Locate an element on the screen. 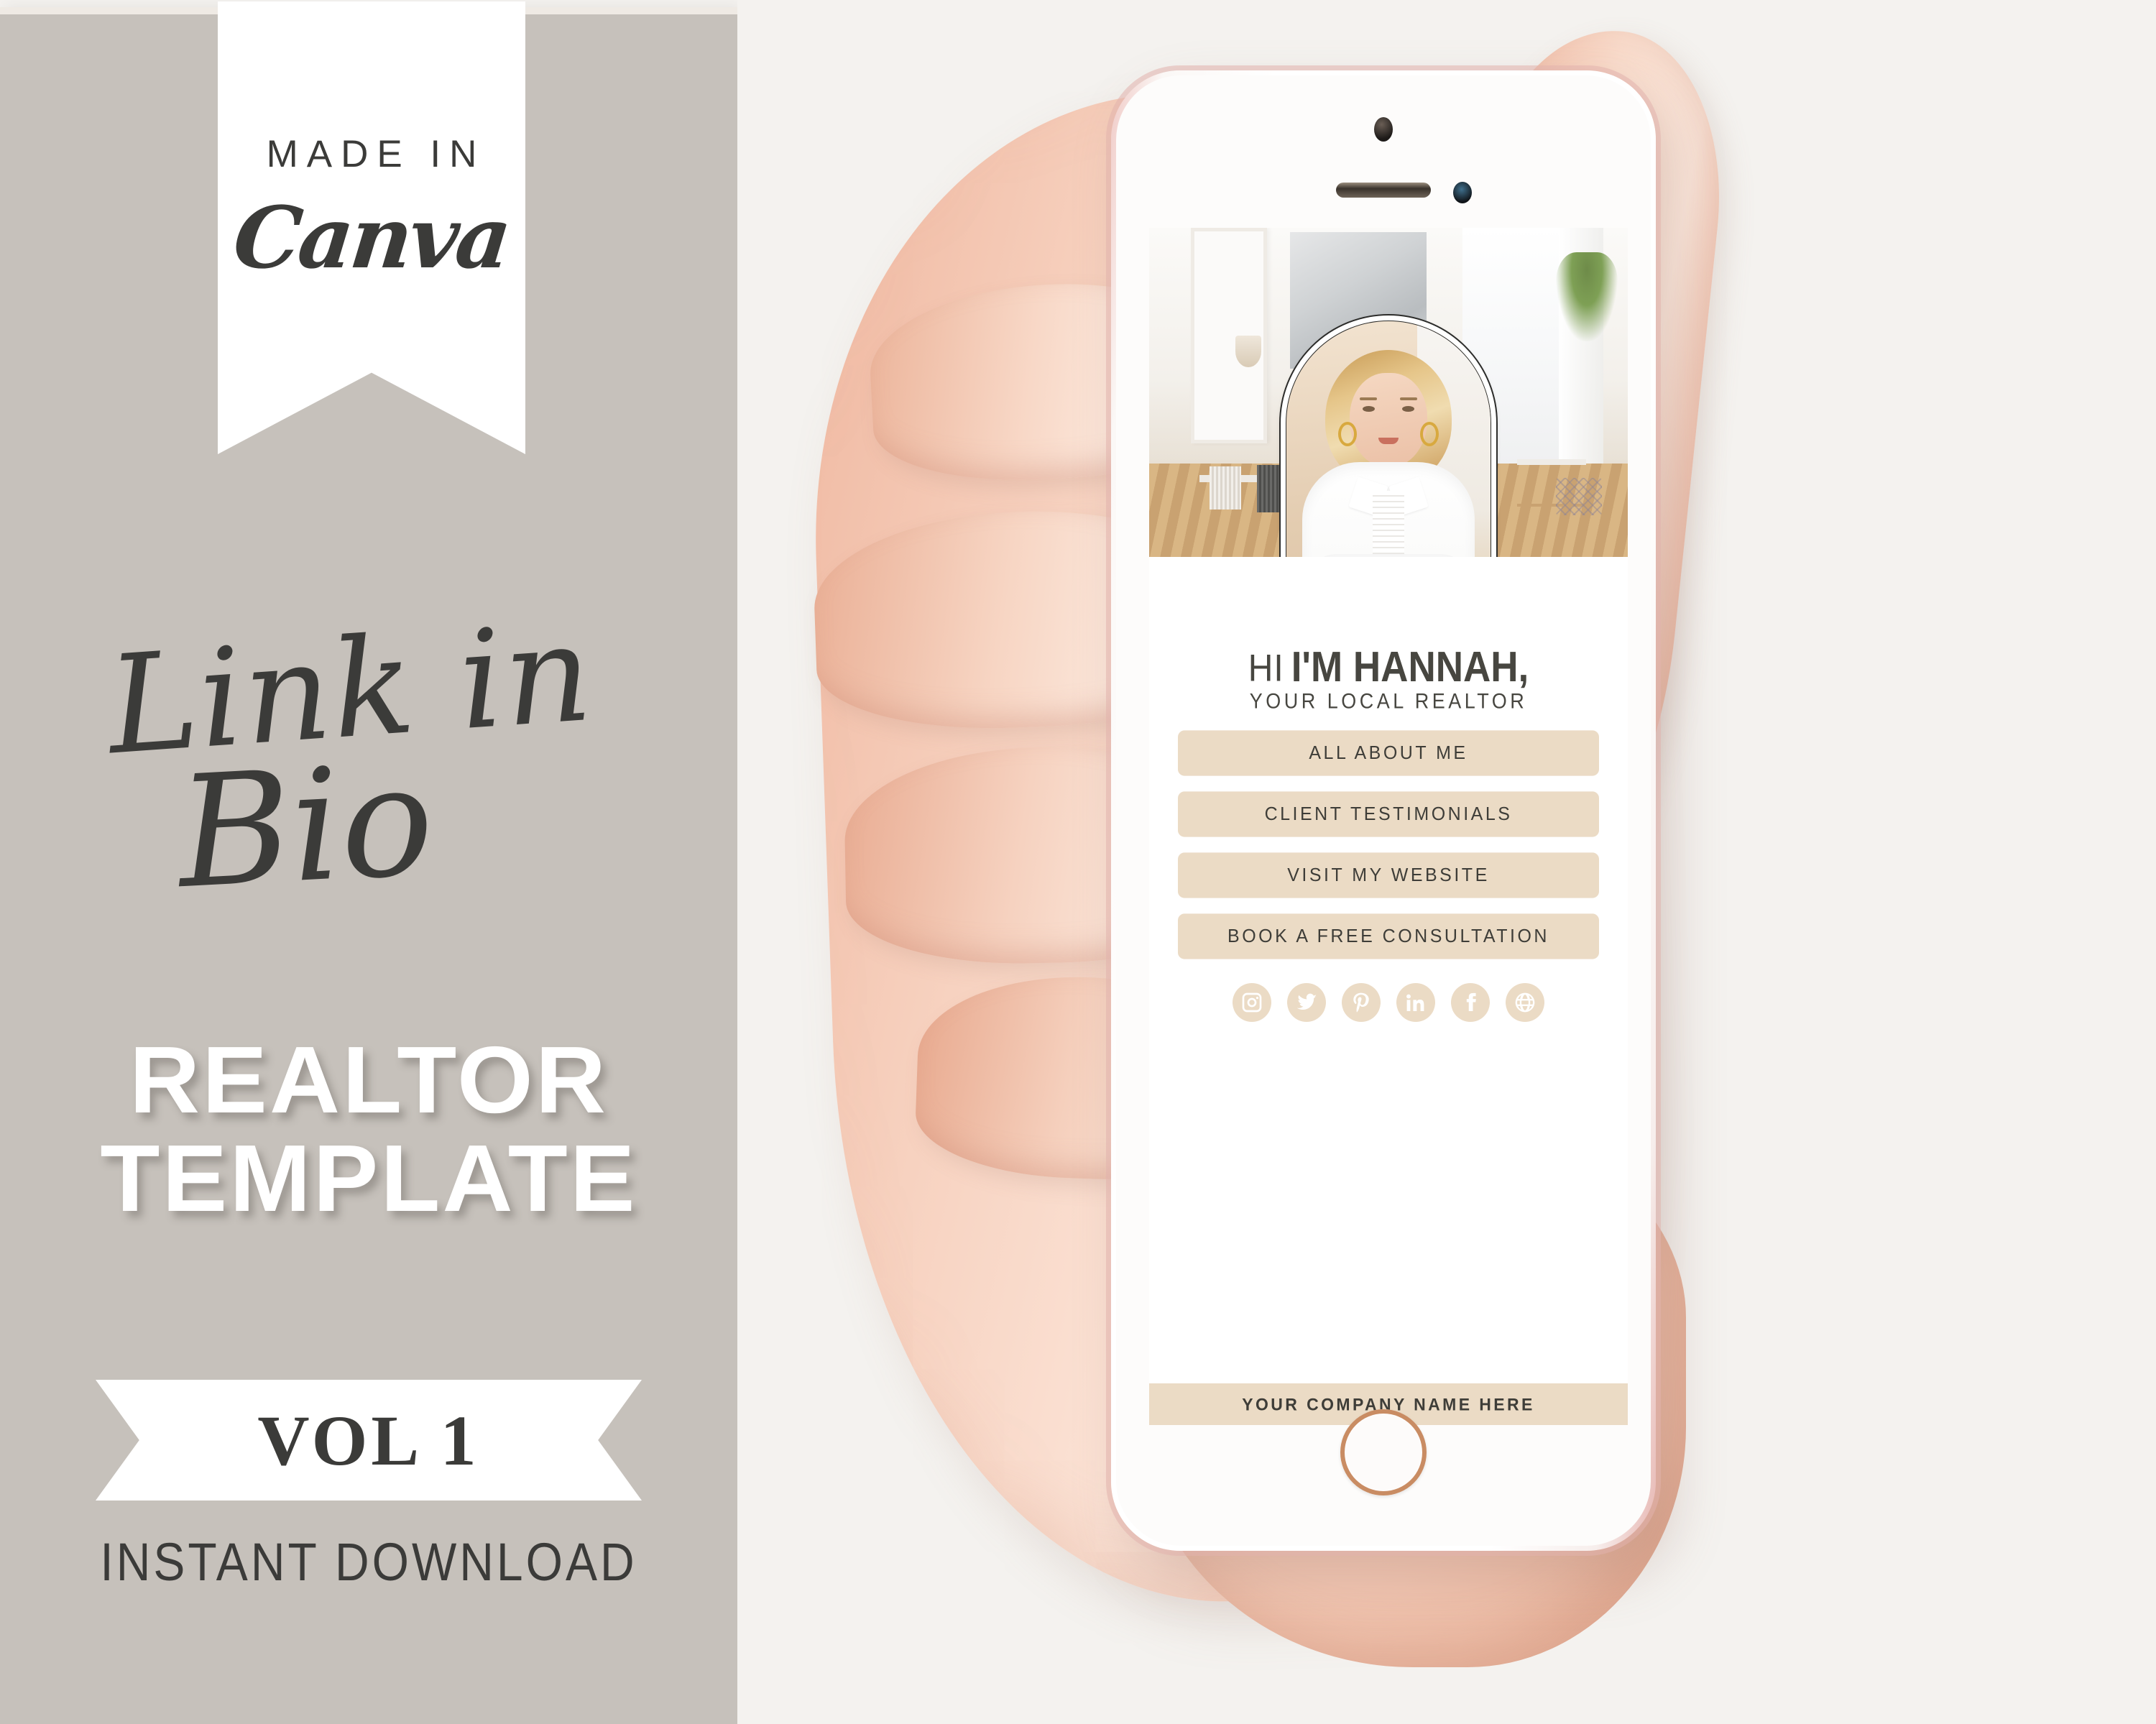 This screenshot has height=1724, width=2156. facebook-icon is located at coordinates (1470, 1002).